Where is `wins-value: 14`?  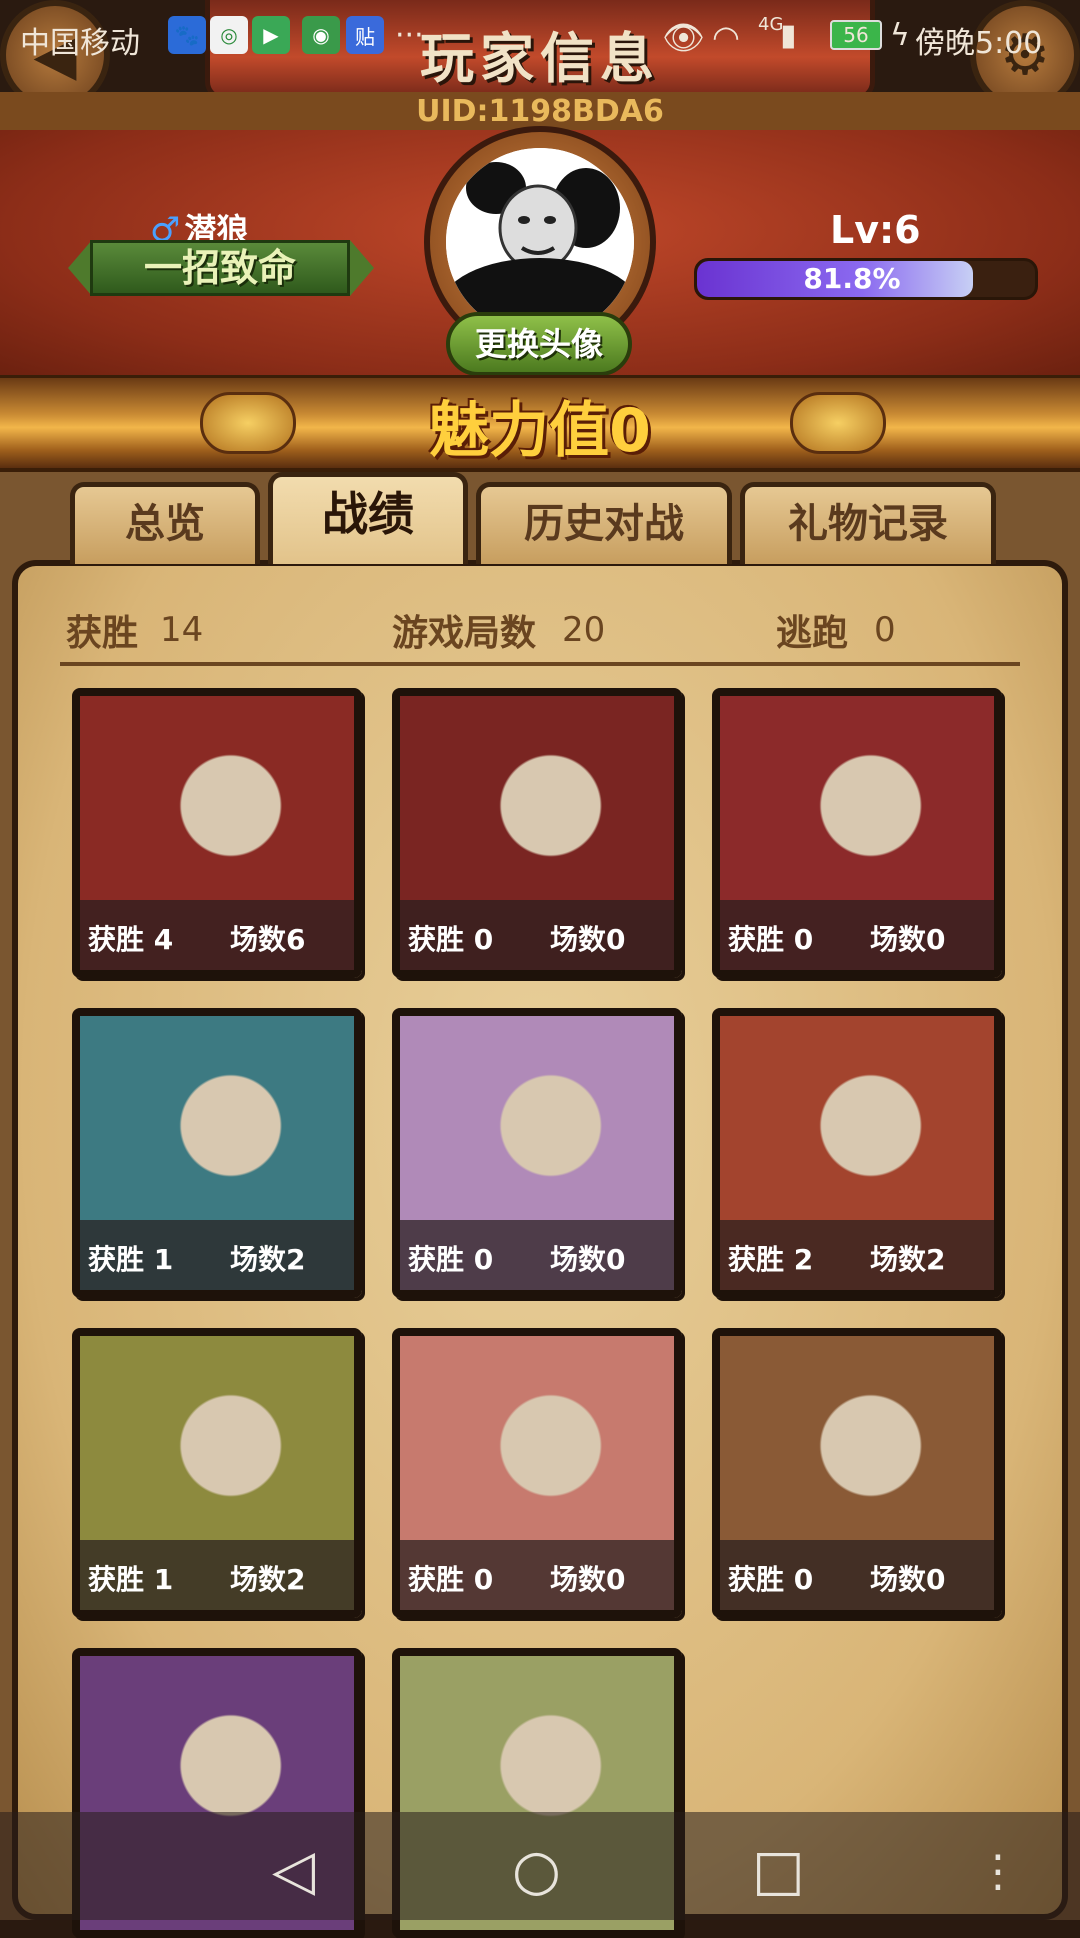
wins-value: 14 is located at coordinates (182, 630).